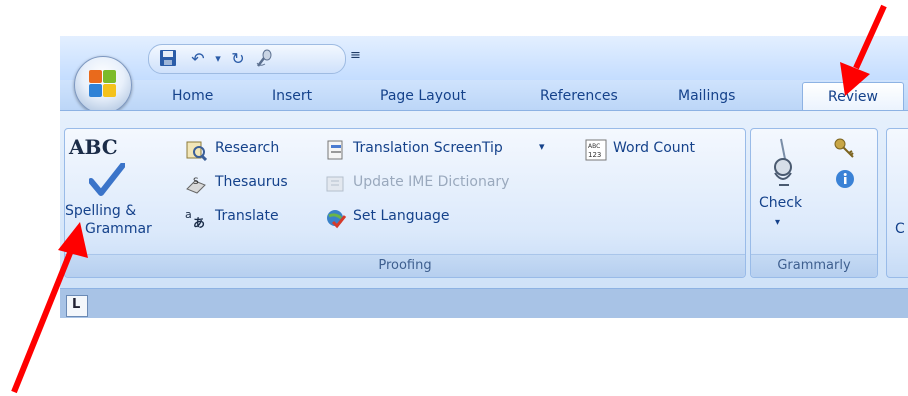  What do you see at coordinates (579, 96) in the screenshot?
I see `tab-references: References` at bounding box center [579, 96].